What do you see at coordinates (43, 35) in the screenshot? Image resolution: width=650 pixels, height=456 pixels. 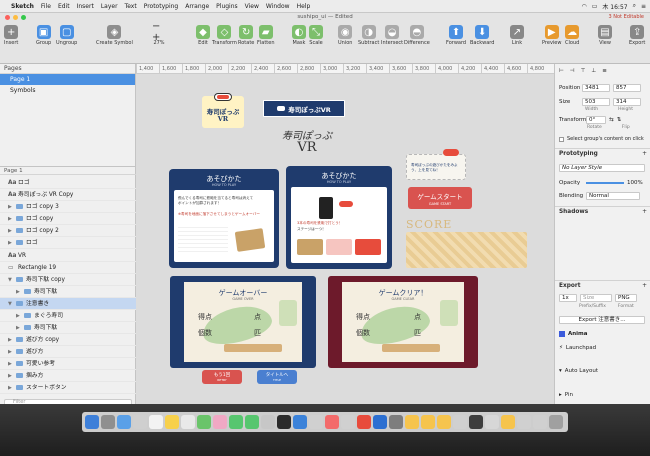 I see `group-button: ▣ Group` at bounding box center [43, 35].